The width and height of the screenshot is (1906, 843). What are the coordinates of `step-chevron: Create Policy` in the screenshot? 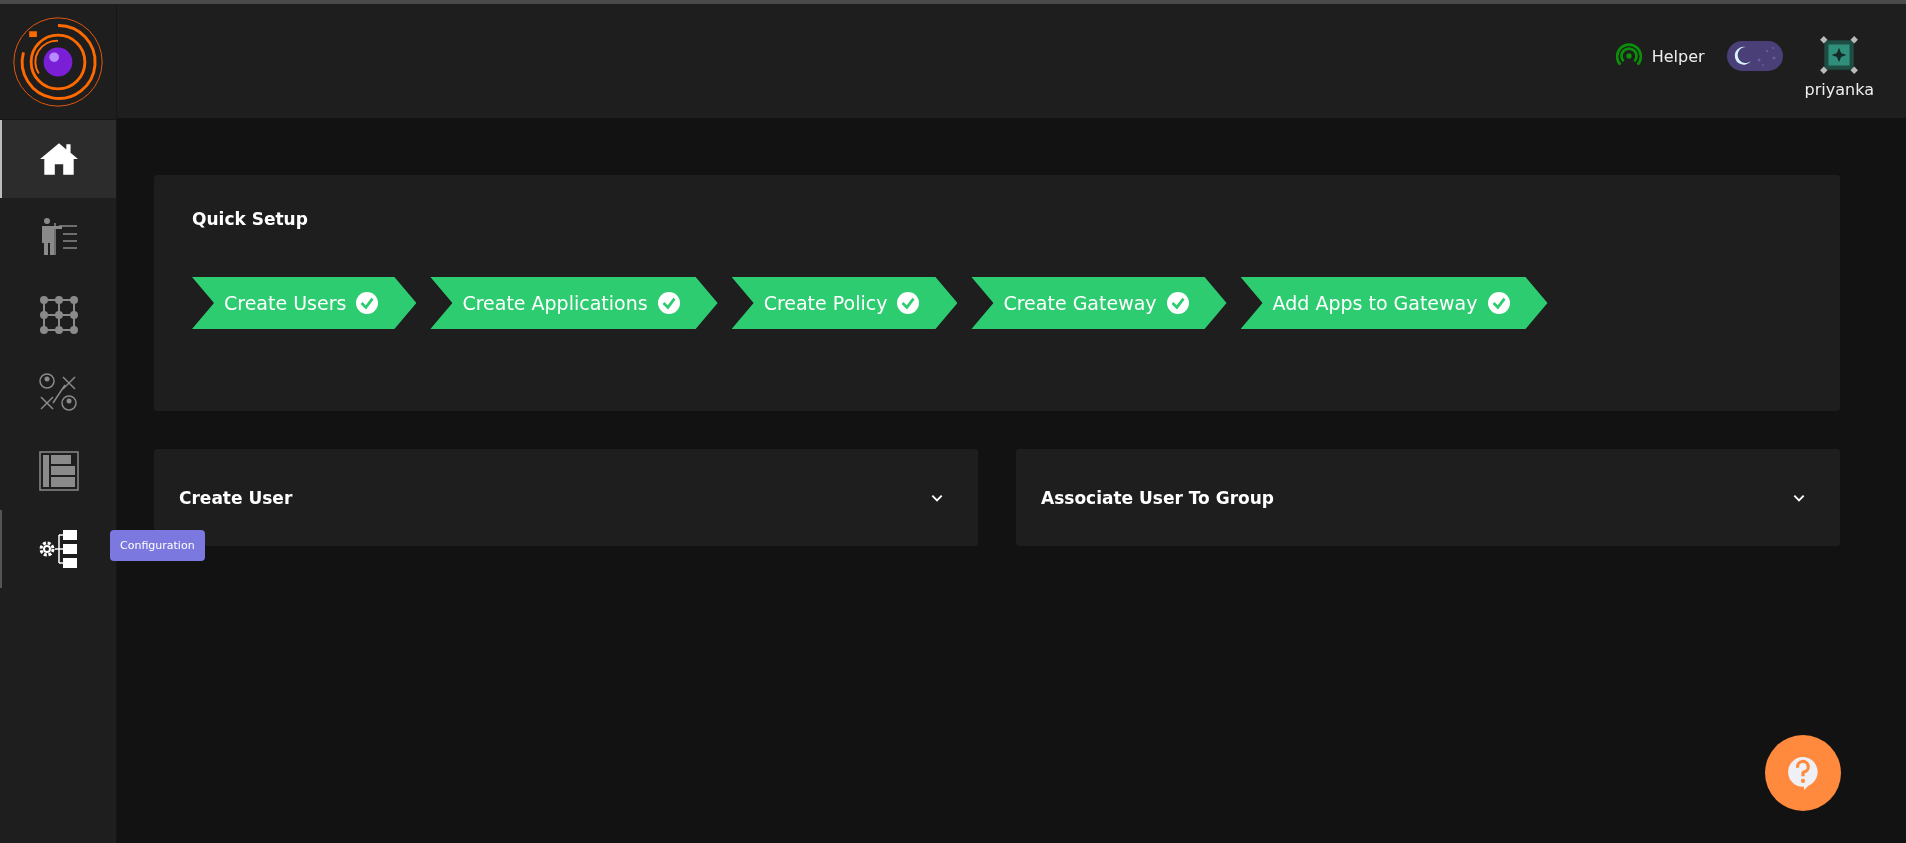 It's located at (844, 303).